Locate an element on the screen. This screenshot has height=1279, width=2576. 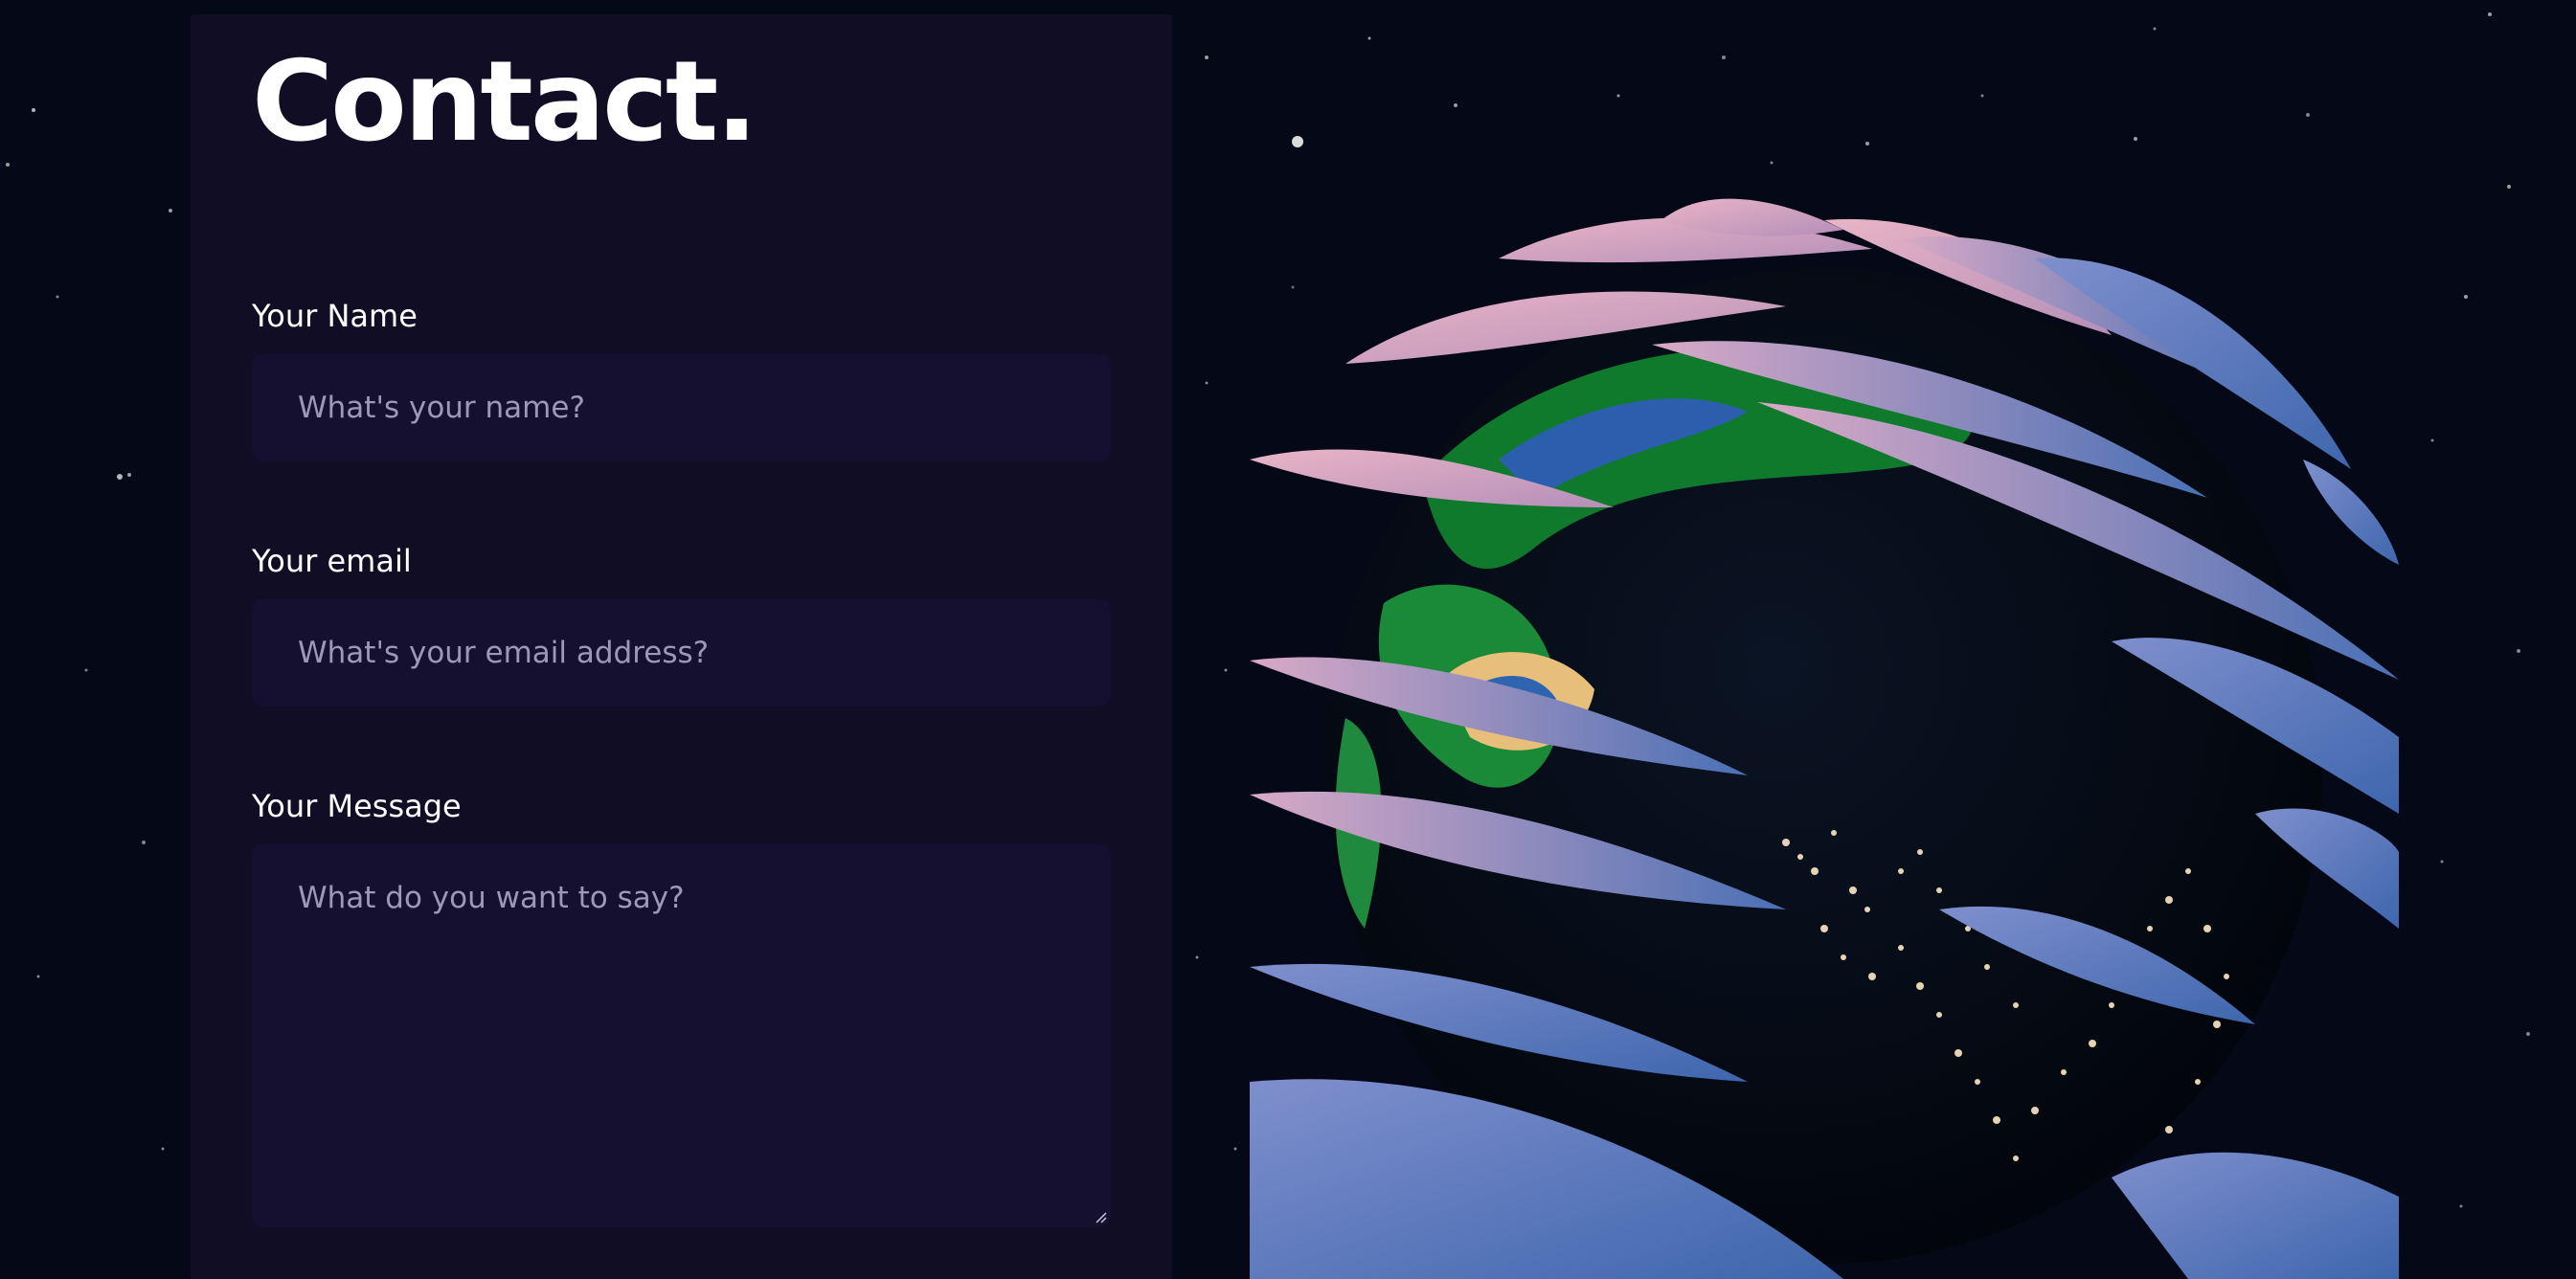
resize-grip-icon is located at coordinates (1099, 1215).